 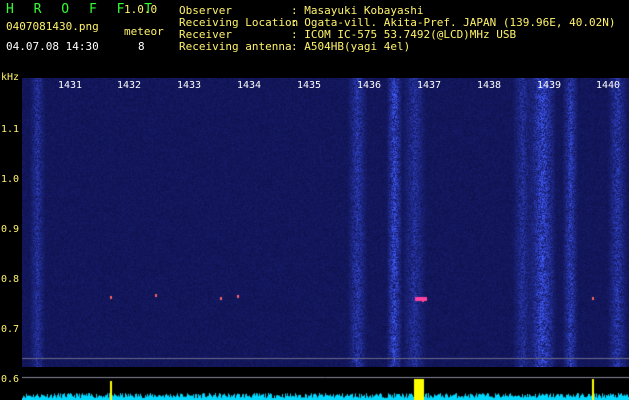 What do you see at coordinates (309, 85) in the screenshot?
I see `x-tick: 1435` at bounding box center [309, 85].